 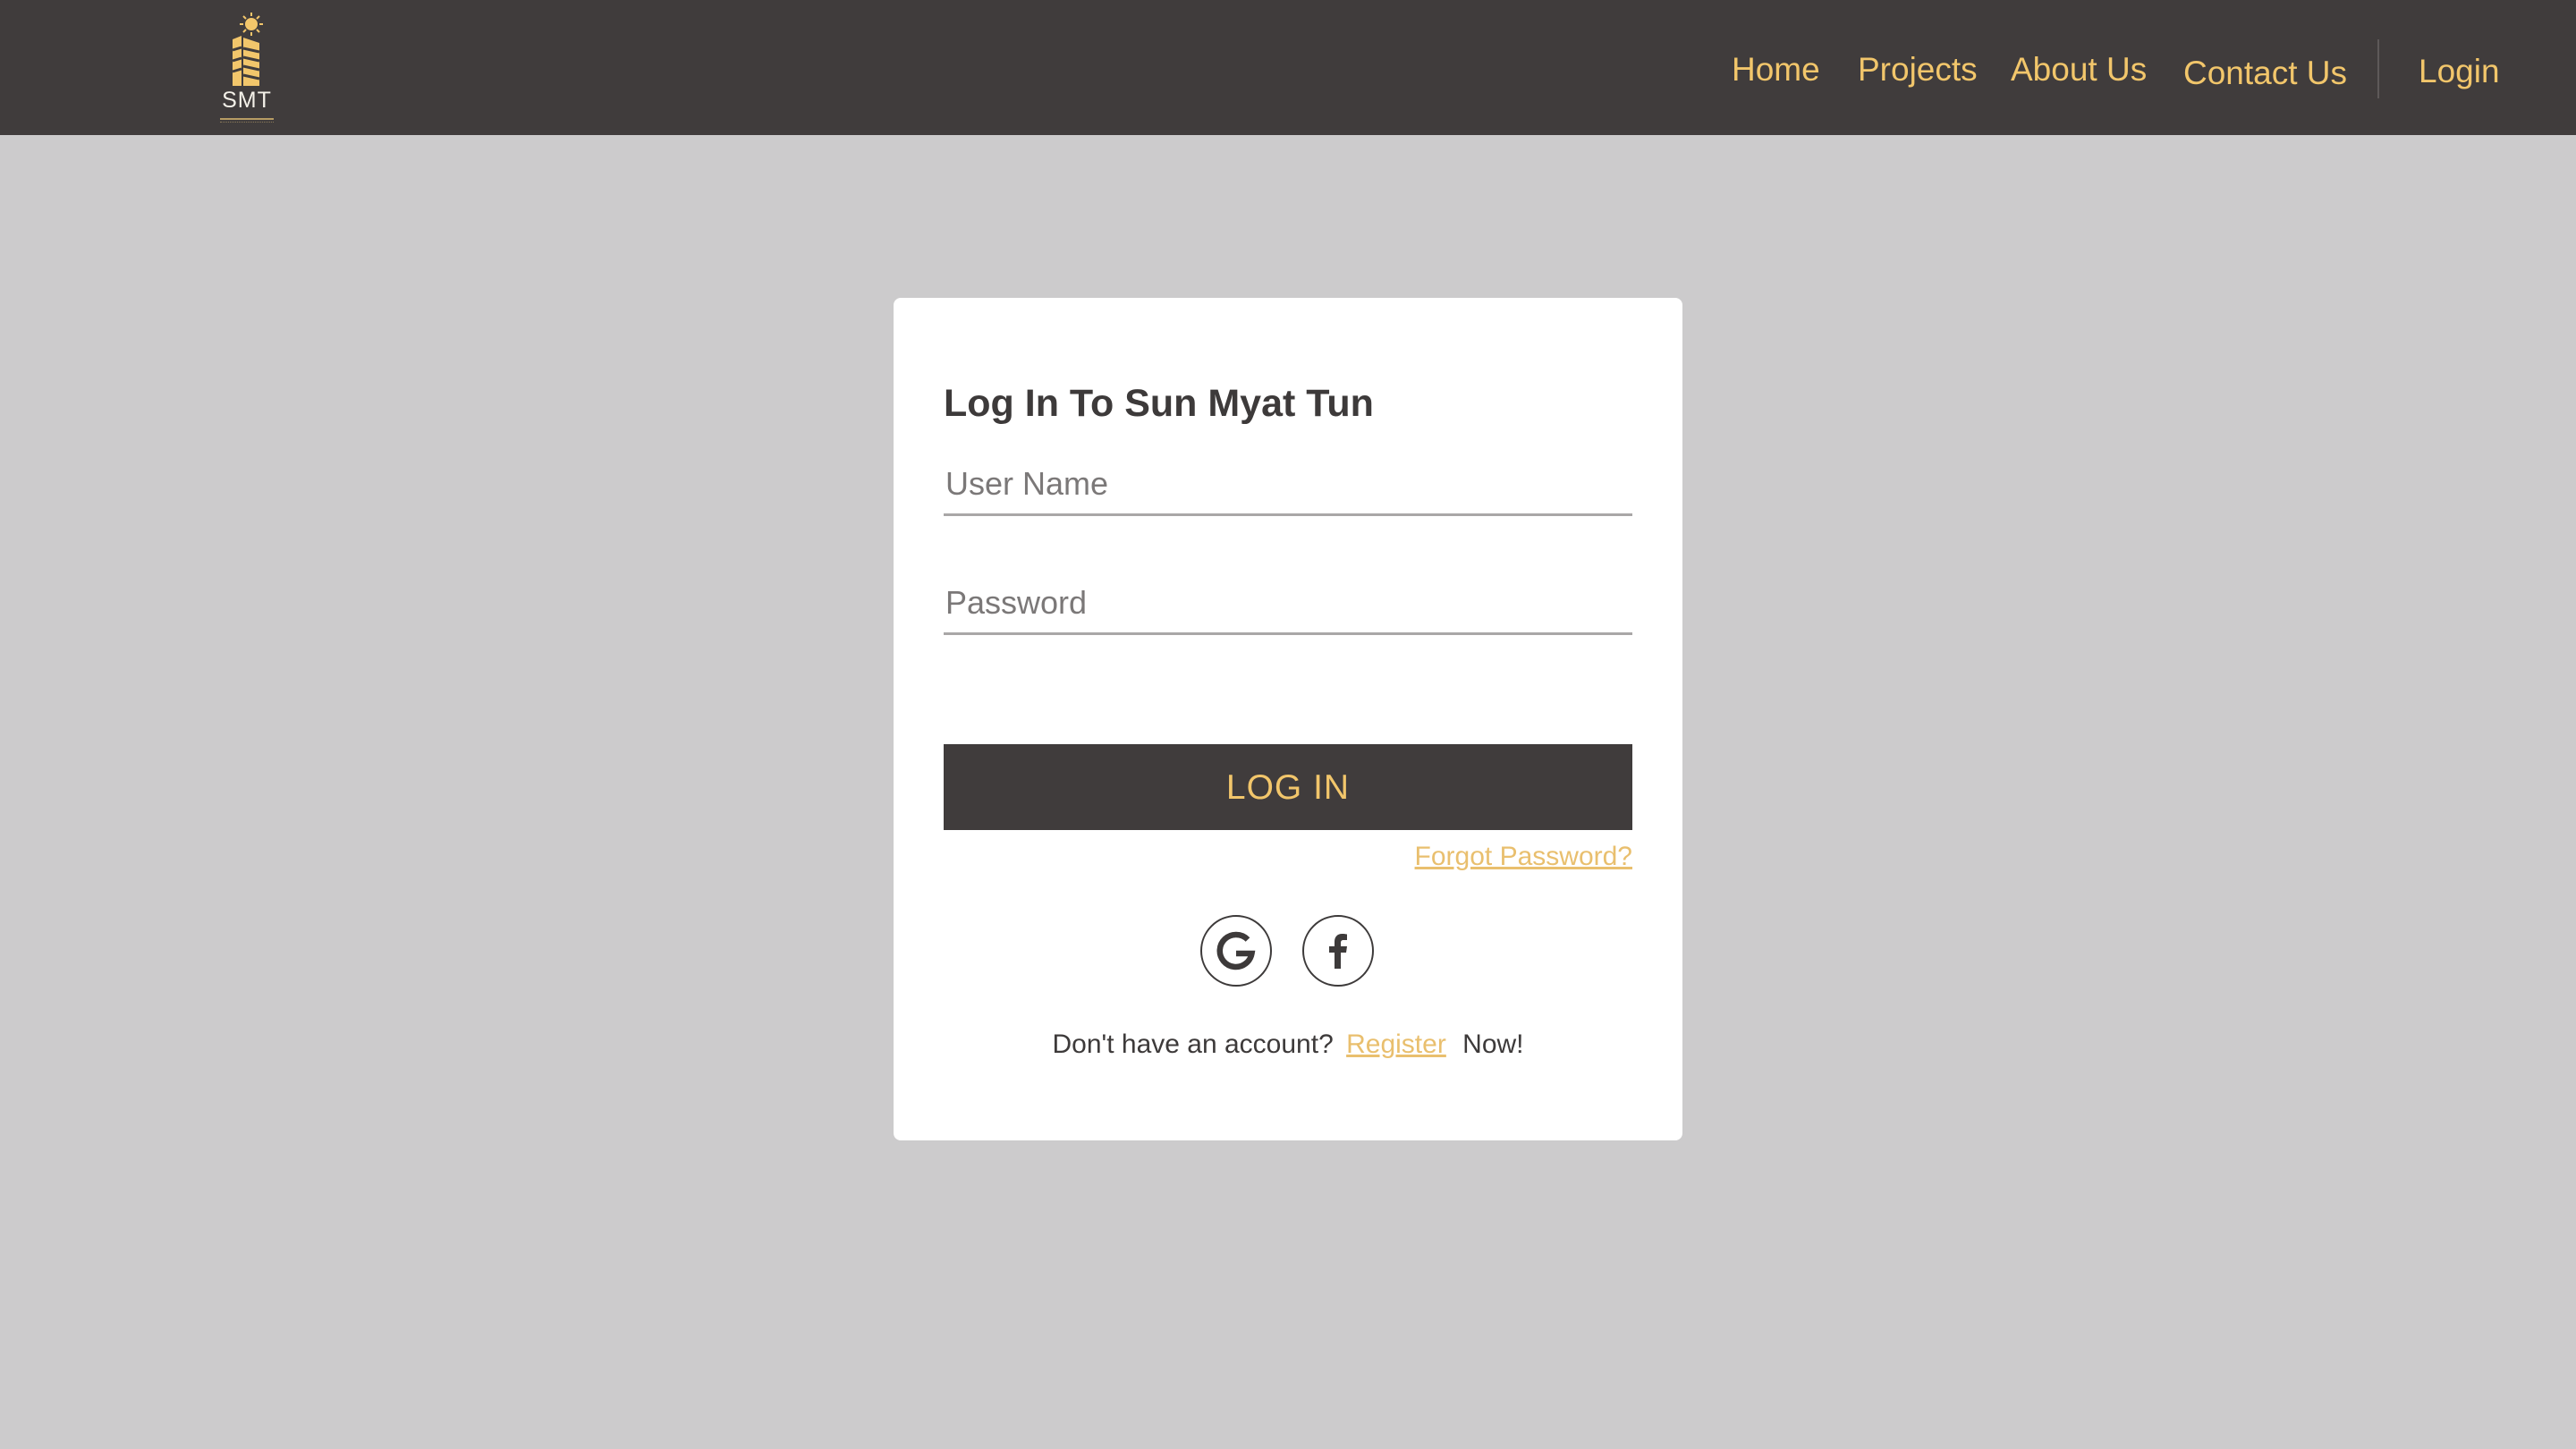 What do you see at coordinates (1288, 484) in the screenshot?
I see `username-input` at bounding box center [1288, 484].